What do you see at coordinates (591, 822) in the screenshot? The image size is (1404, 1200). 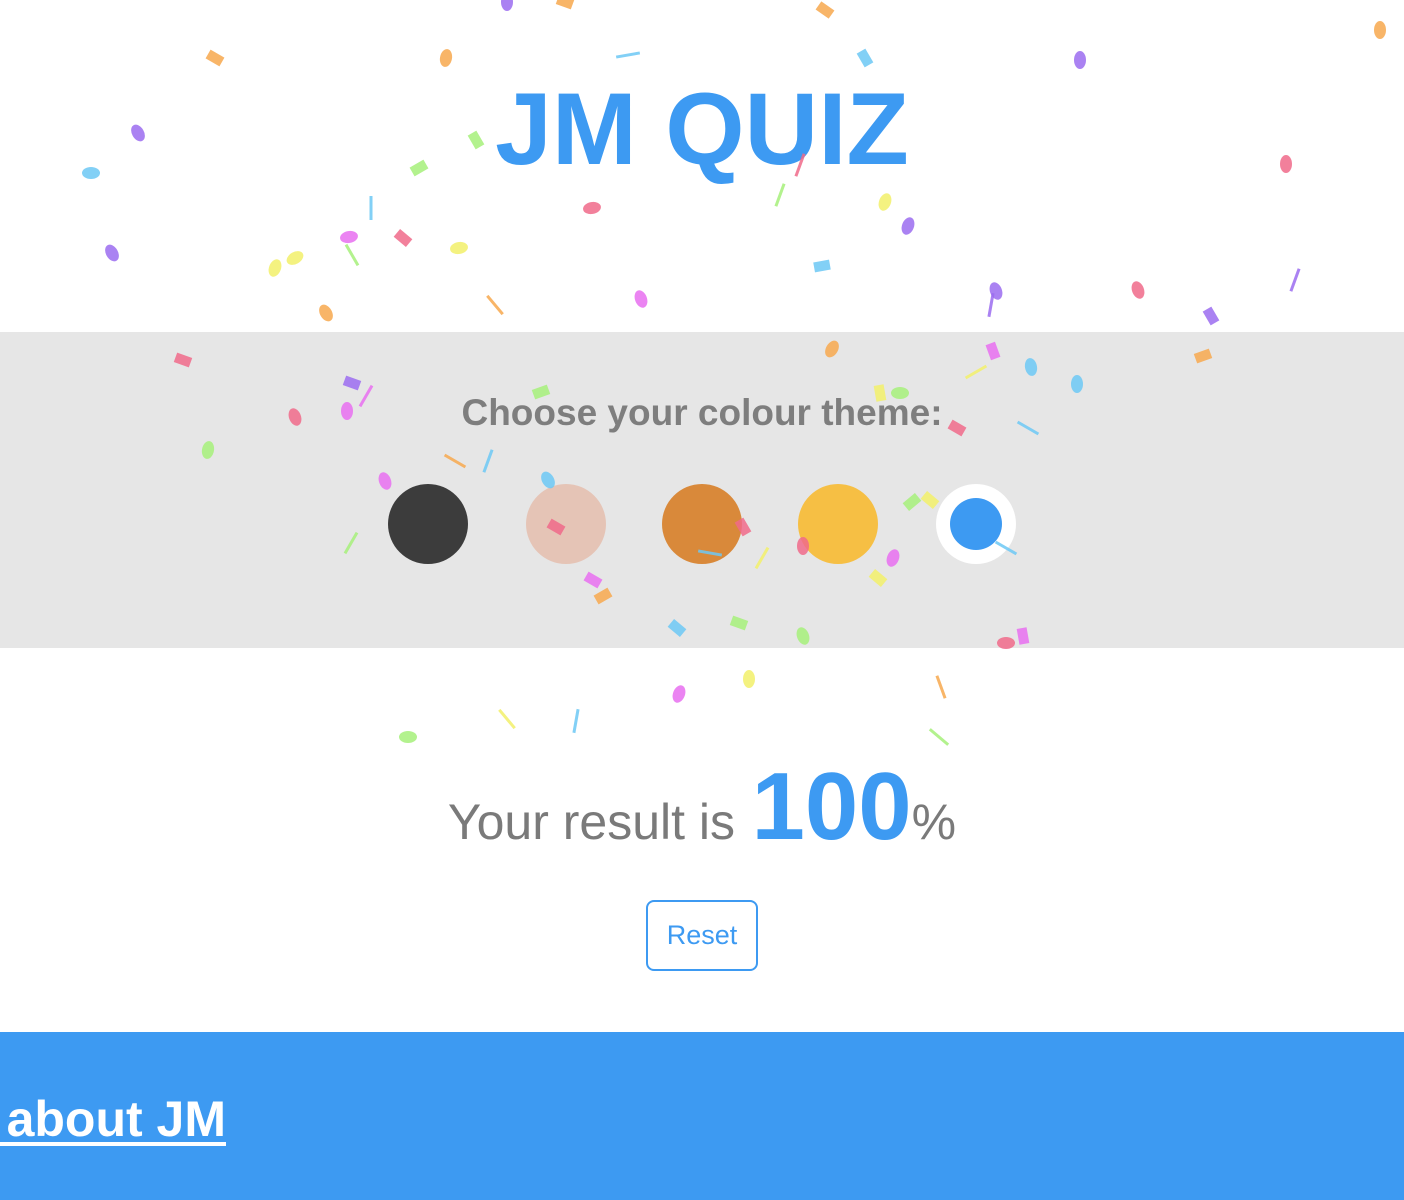 I see `result-prefix: Your result is` at bounding box center [591, 822].